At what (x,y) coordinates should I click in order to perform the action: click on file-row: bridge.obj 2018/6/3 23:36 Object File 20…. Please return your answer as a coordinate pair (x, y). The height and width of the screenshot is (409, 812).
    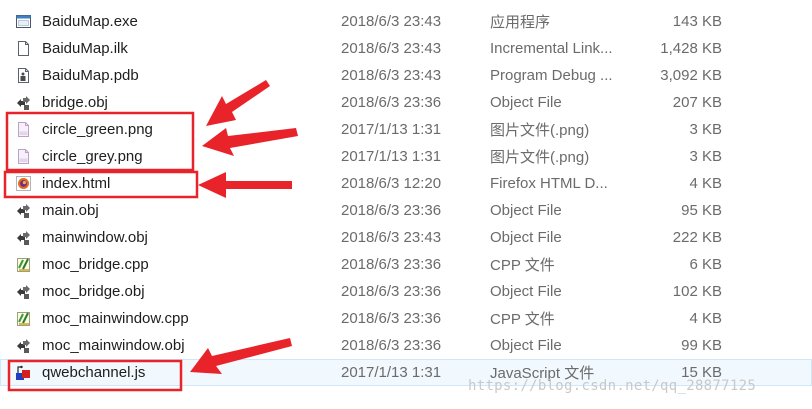
    Looking at the image, I should click on (406, 102).